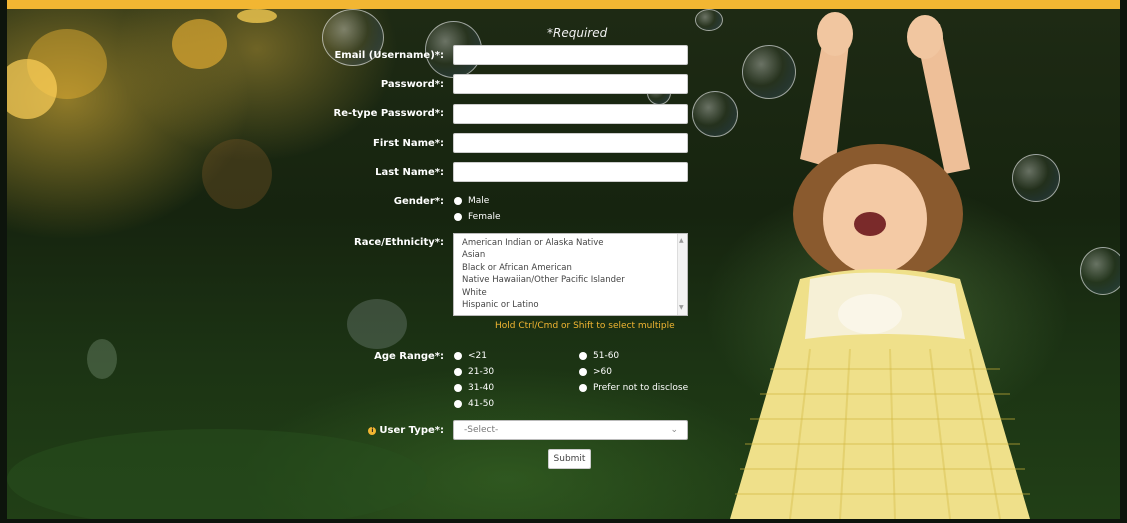 This screenshot has width=1127, height=523. Describe the element at coordinates (570, 255) in the screenshot. I see `list-option: Asian` at that location.